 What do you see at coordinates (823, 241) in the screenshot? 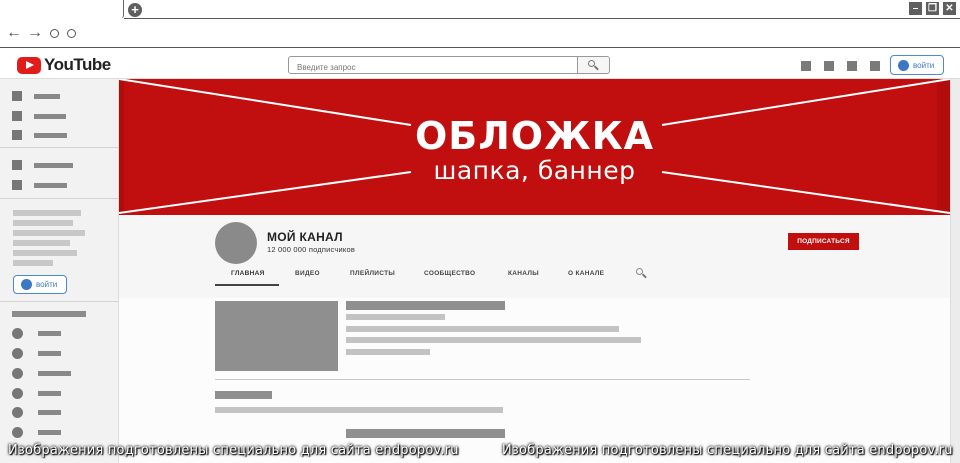
I see `subscribe-button: ПОДПИСАТЬСЯ` at bounding box center [823, 241].